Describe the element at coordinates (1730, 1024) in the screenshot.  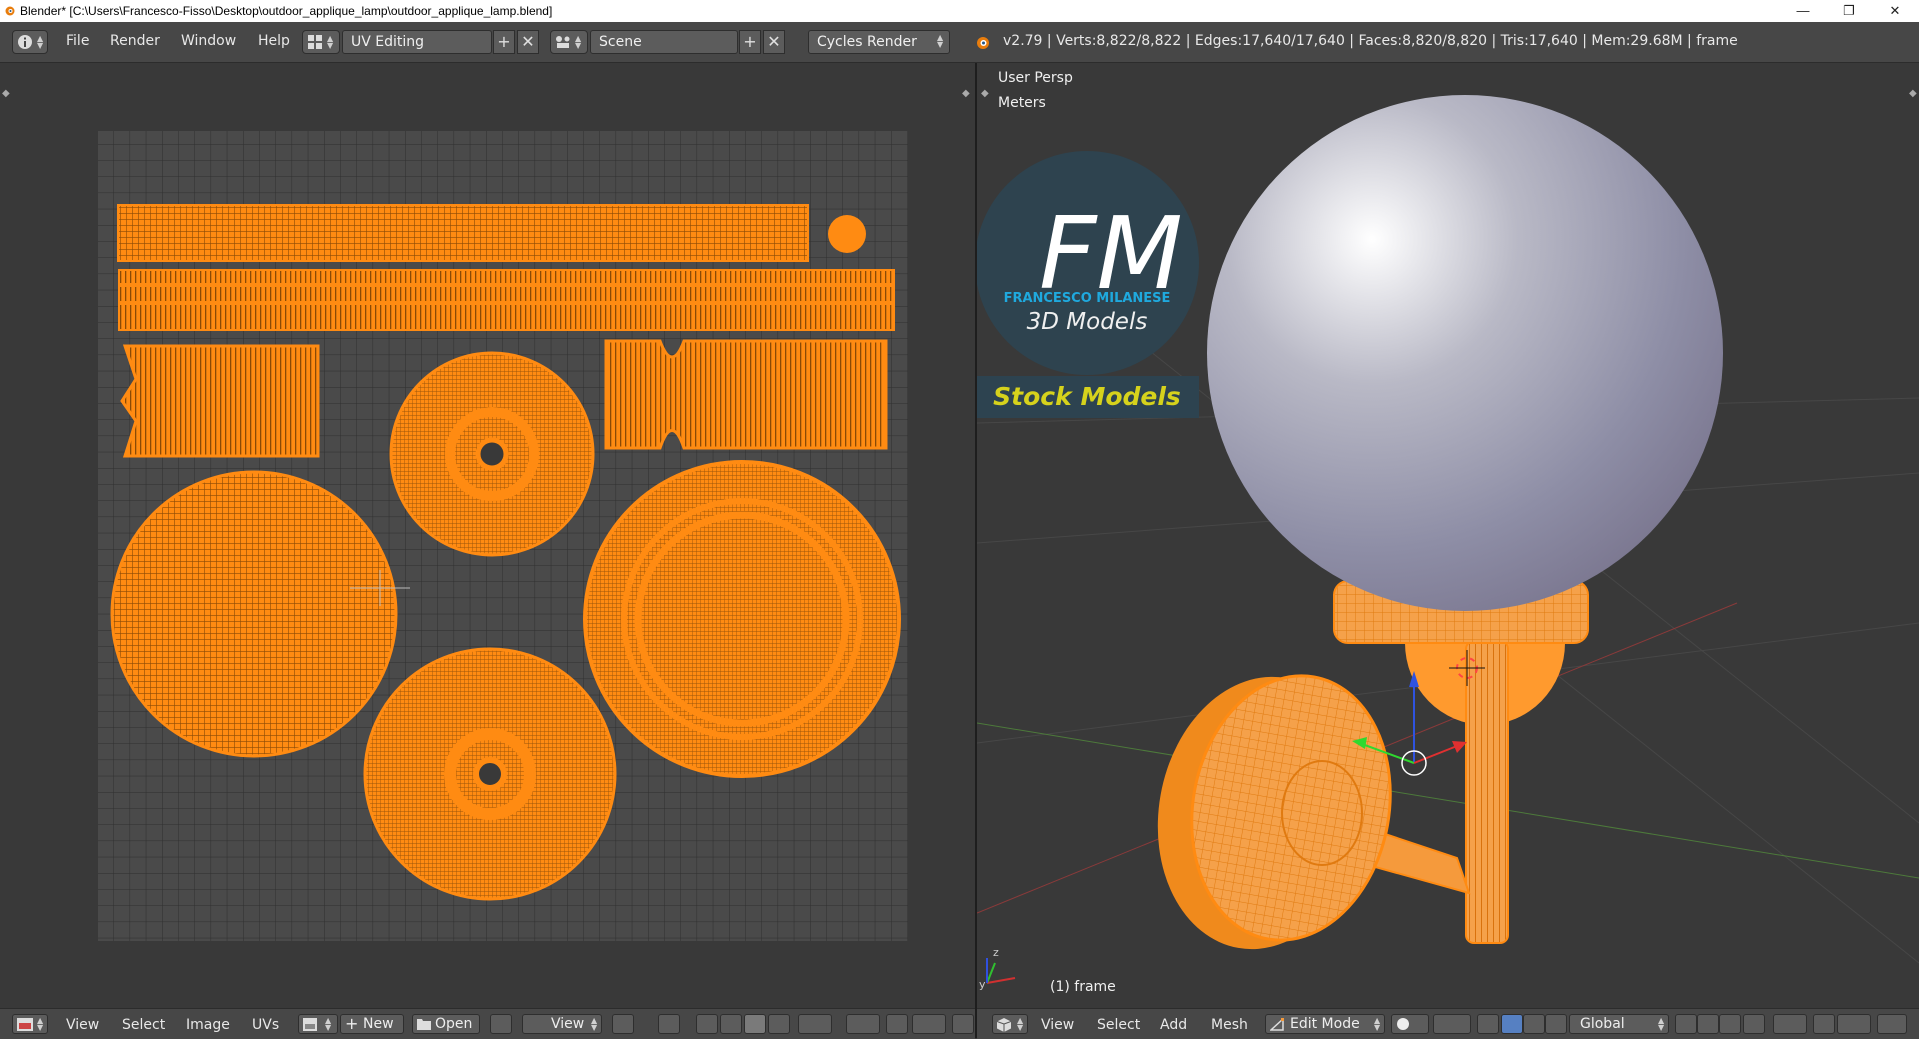
I see `face-select-icon` at that location.